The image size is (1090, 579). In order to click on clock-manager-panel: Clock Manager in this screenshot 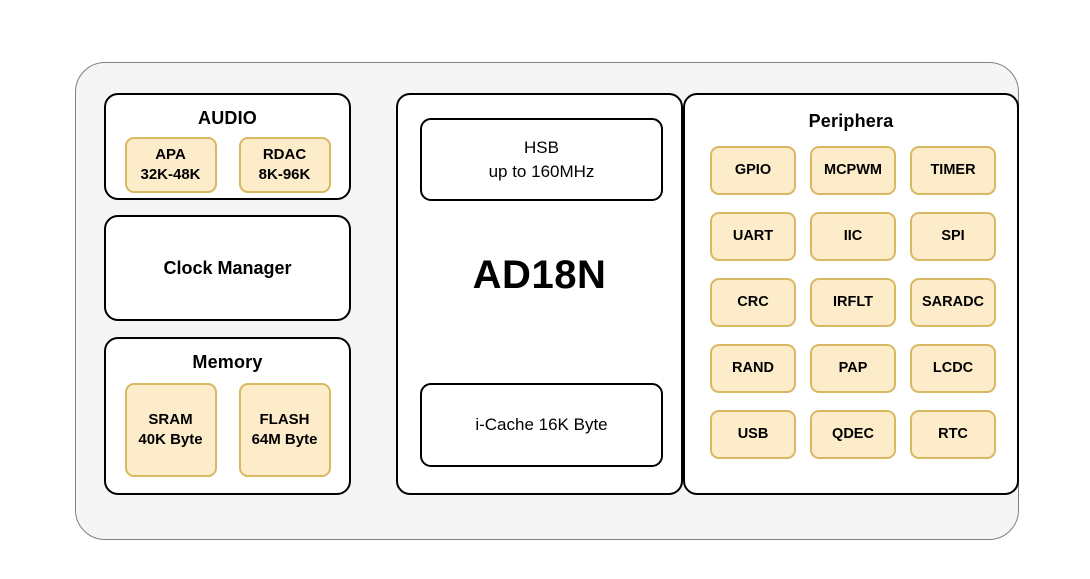, I will do `click(227, 268)`.